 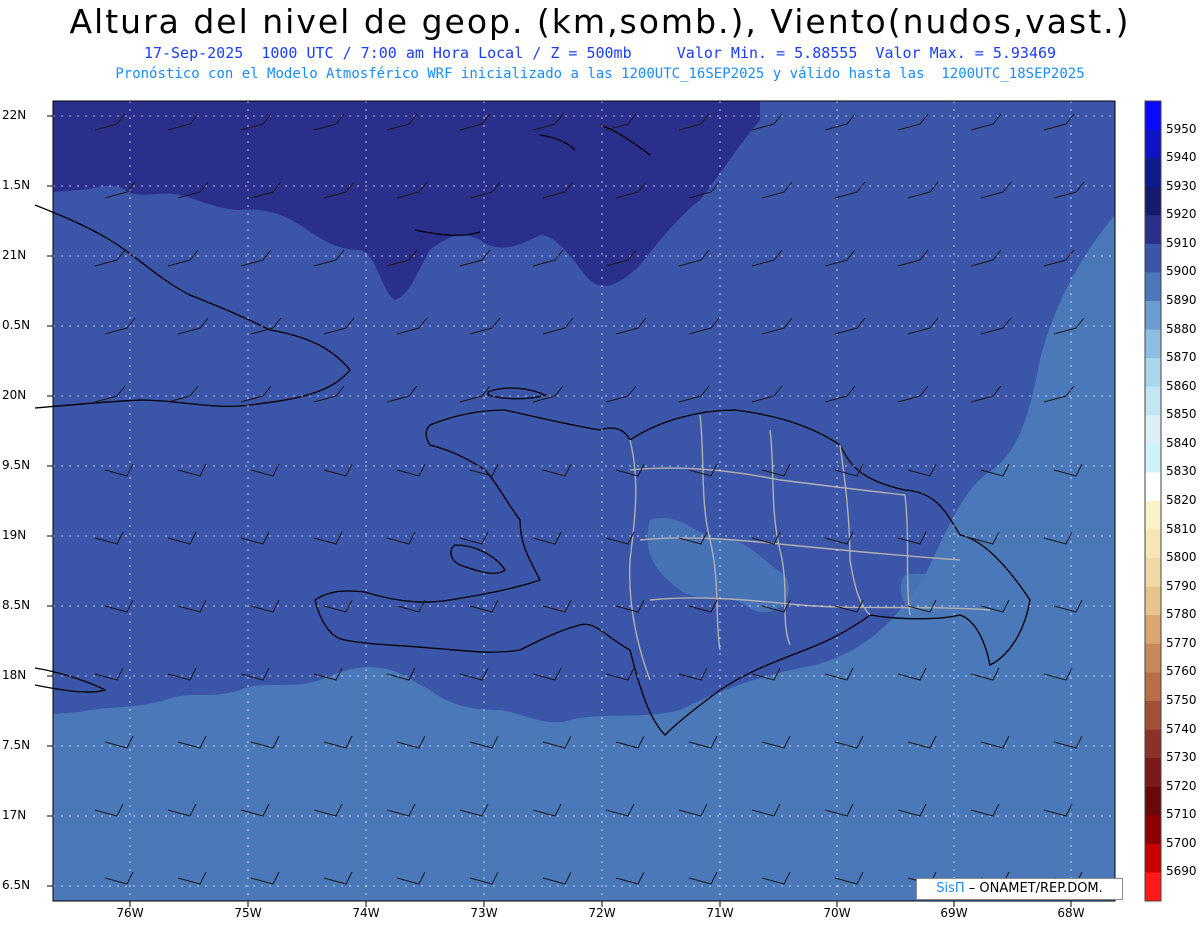 I want to click on lat-label: 9.5N, so click(x=16, y=465).